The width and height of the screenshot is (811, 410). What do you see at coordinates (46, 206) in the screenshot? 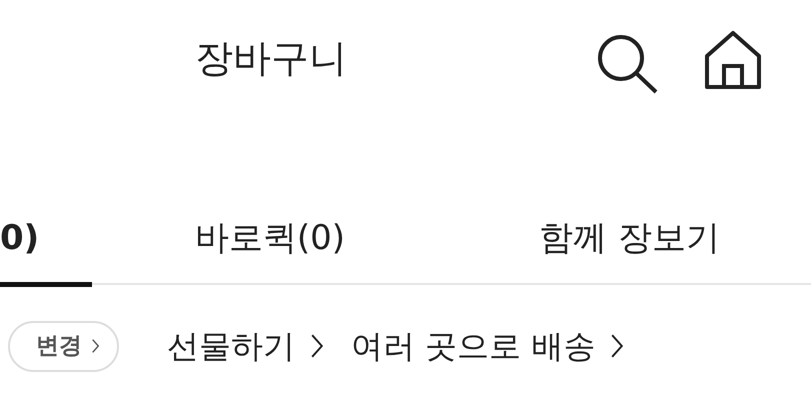
I see `tab: 0)` at bounding box center [46, 206].